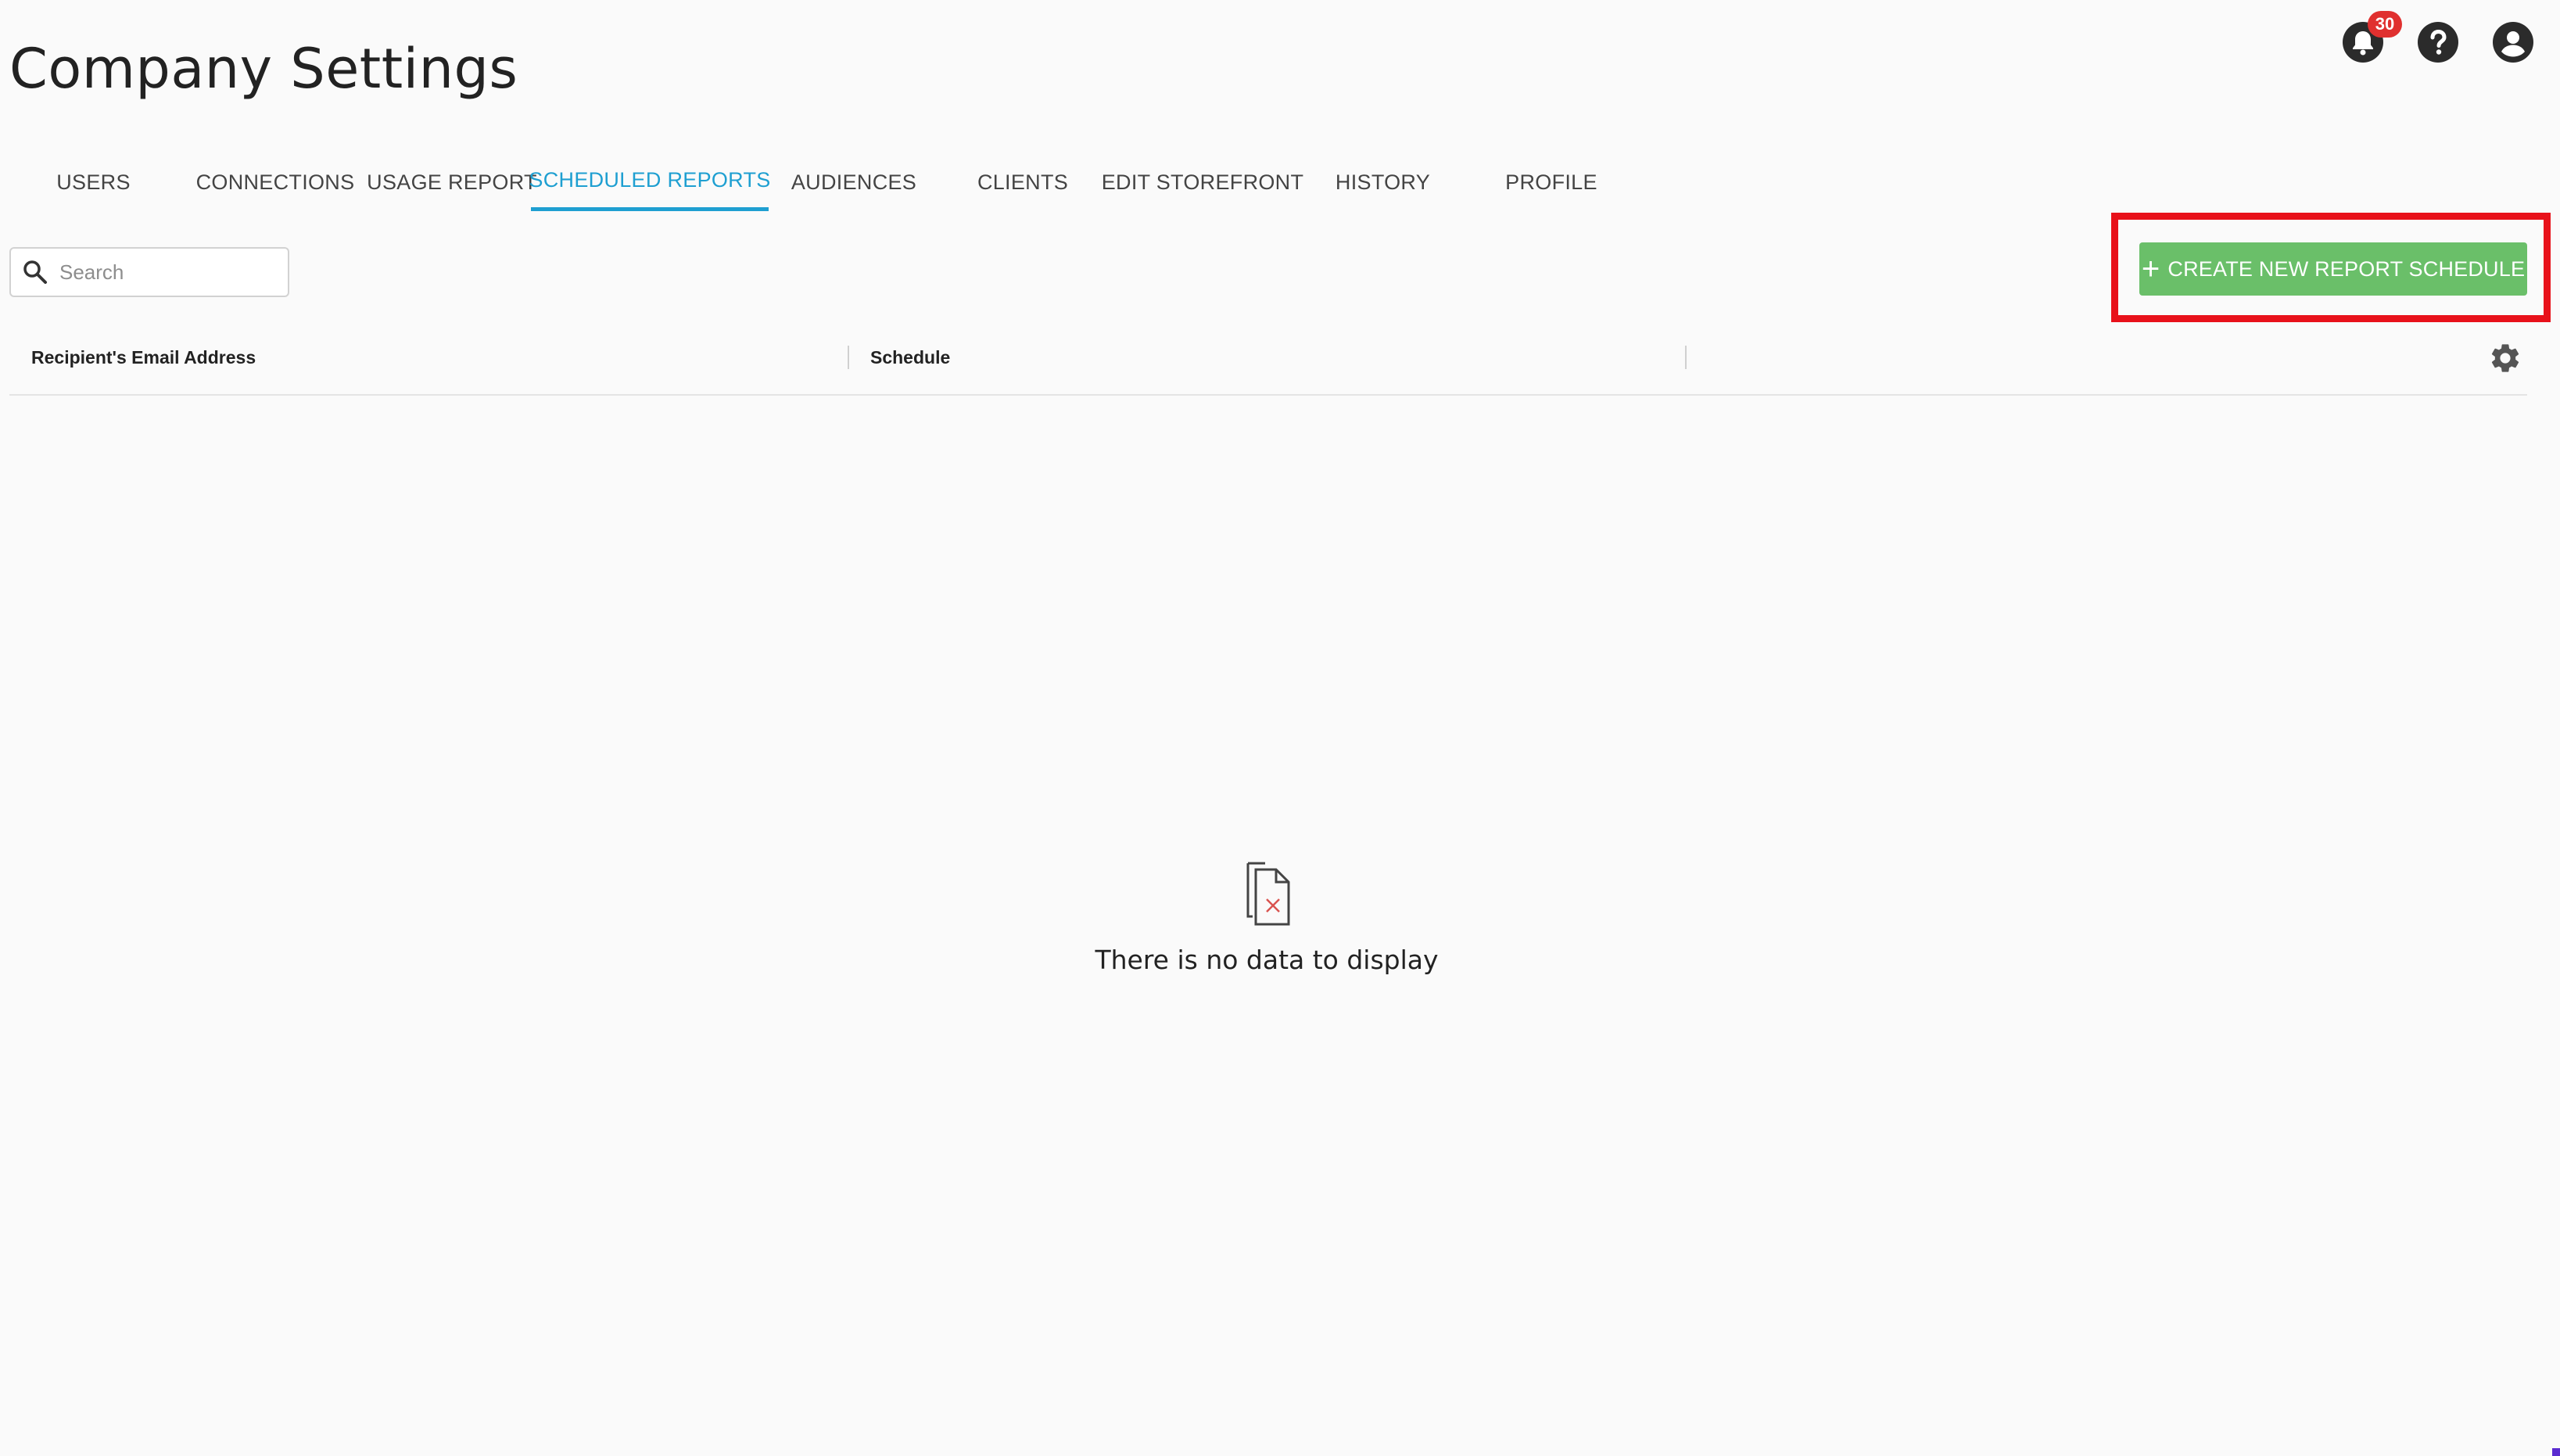 Image resolution: width=2560 pixels, height=1456 pixels. I want to click on tab-history: HISTORY, so click(1383, 182).